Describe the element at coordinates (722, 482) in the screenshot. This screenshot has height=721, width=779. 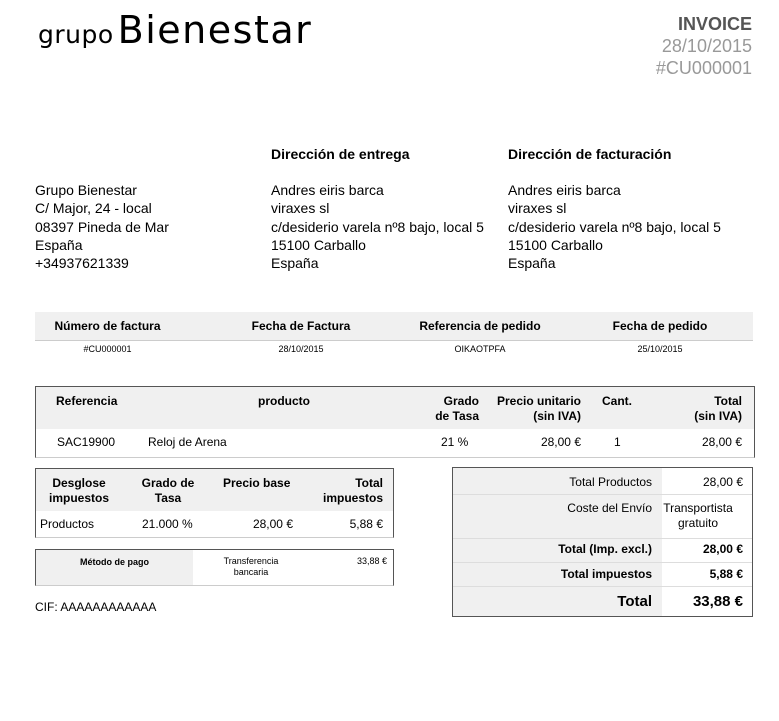
I see `total-products-value: 28,00 €` at that location.